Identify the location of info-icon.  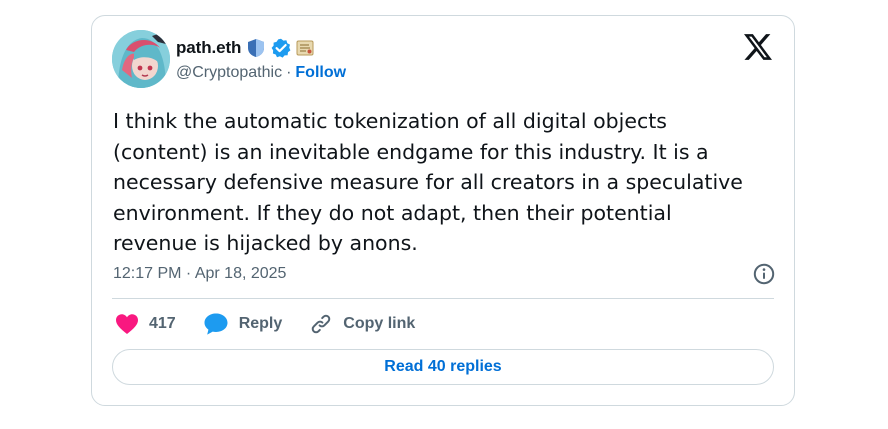
(764, 274).